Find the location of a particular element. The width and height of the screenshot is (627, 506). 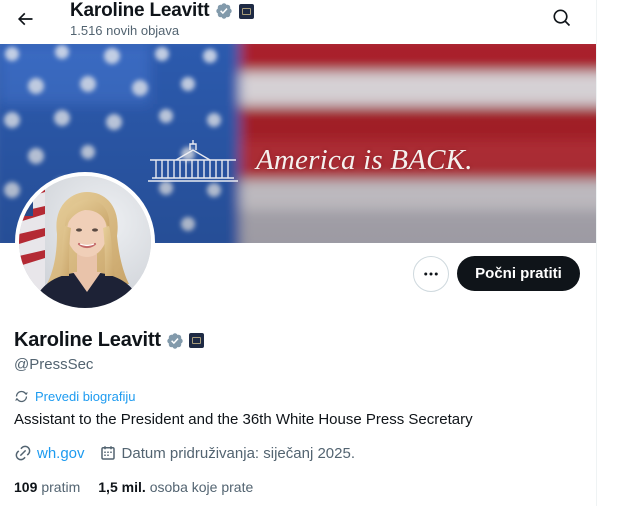

profile-photo is located at coordinates (85, 242).